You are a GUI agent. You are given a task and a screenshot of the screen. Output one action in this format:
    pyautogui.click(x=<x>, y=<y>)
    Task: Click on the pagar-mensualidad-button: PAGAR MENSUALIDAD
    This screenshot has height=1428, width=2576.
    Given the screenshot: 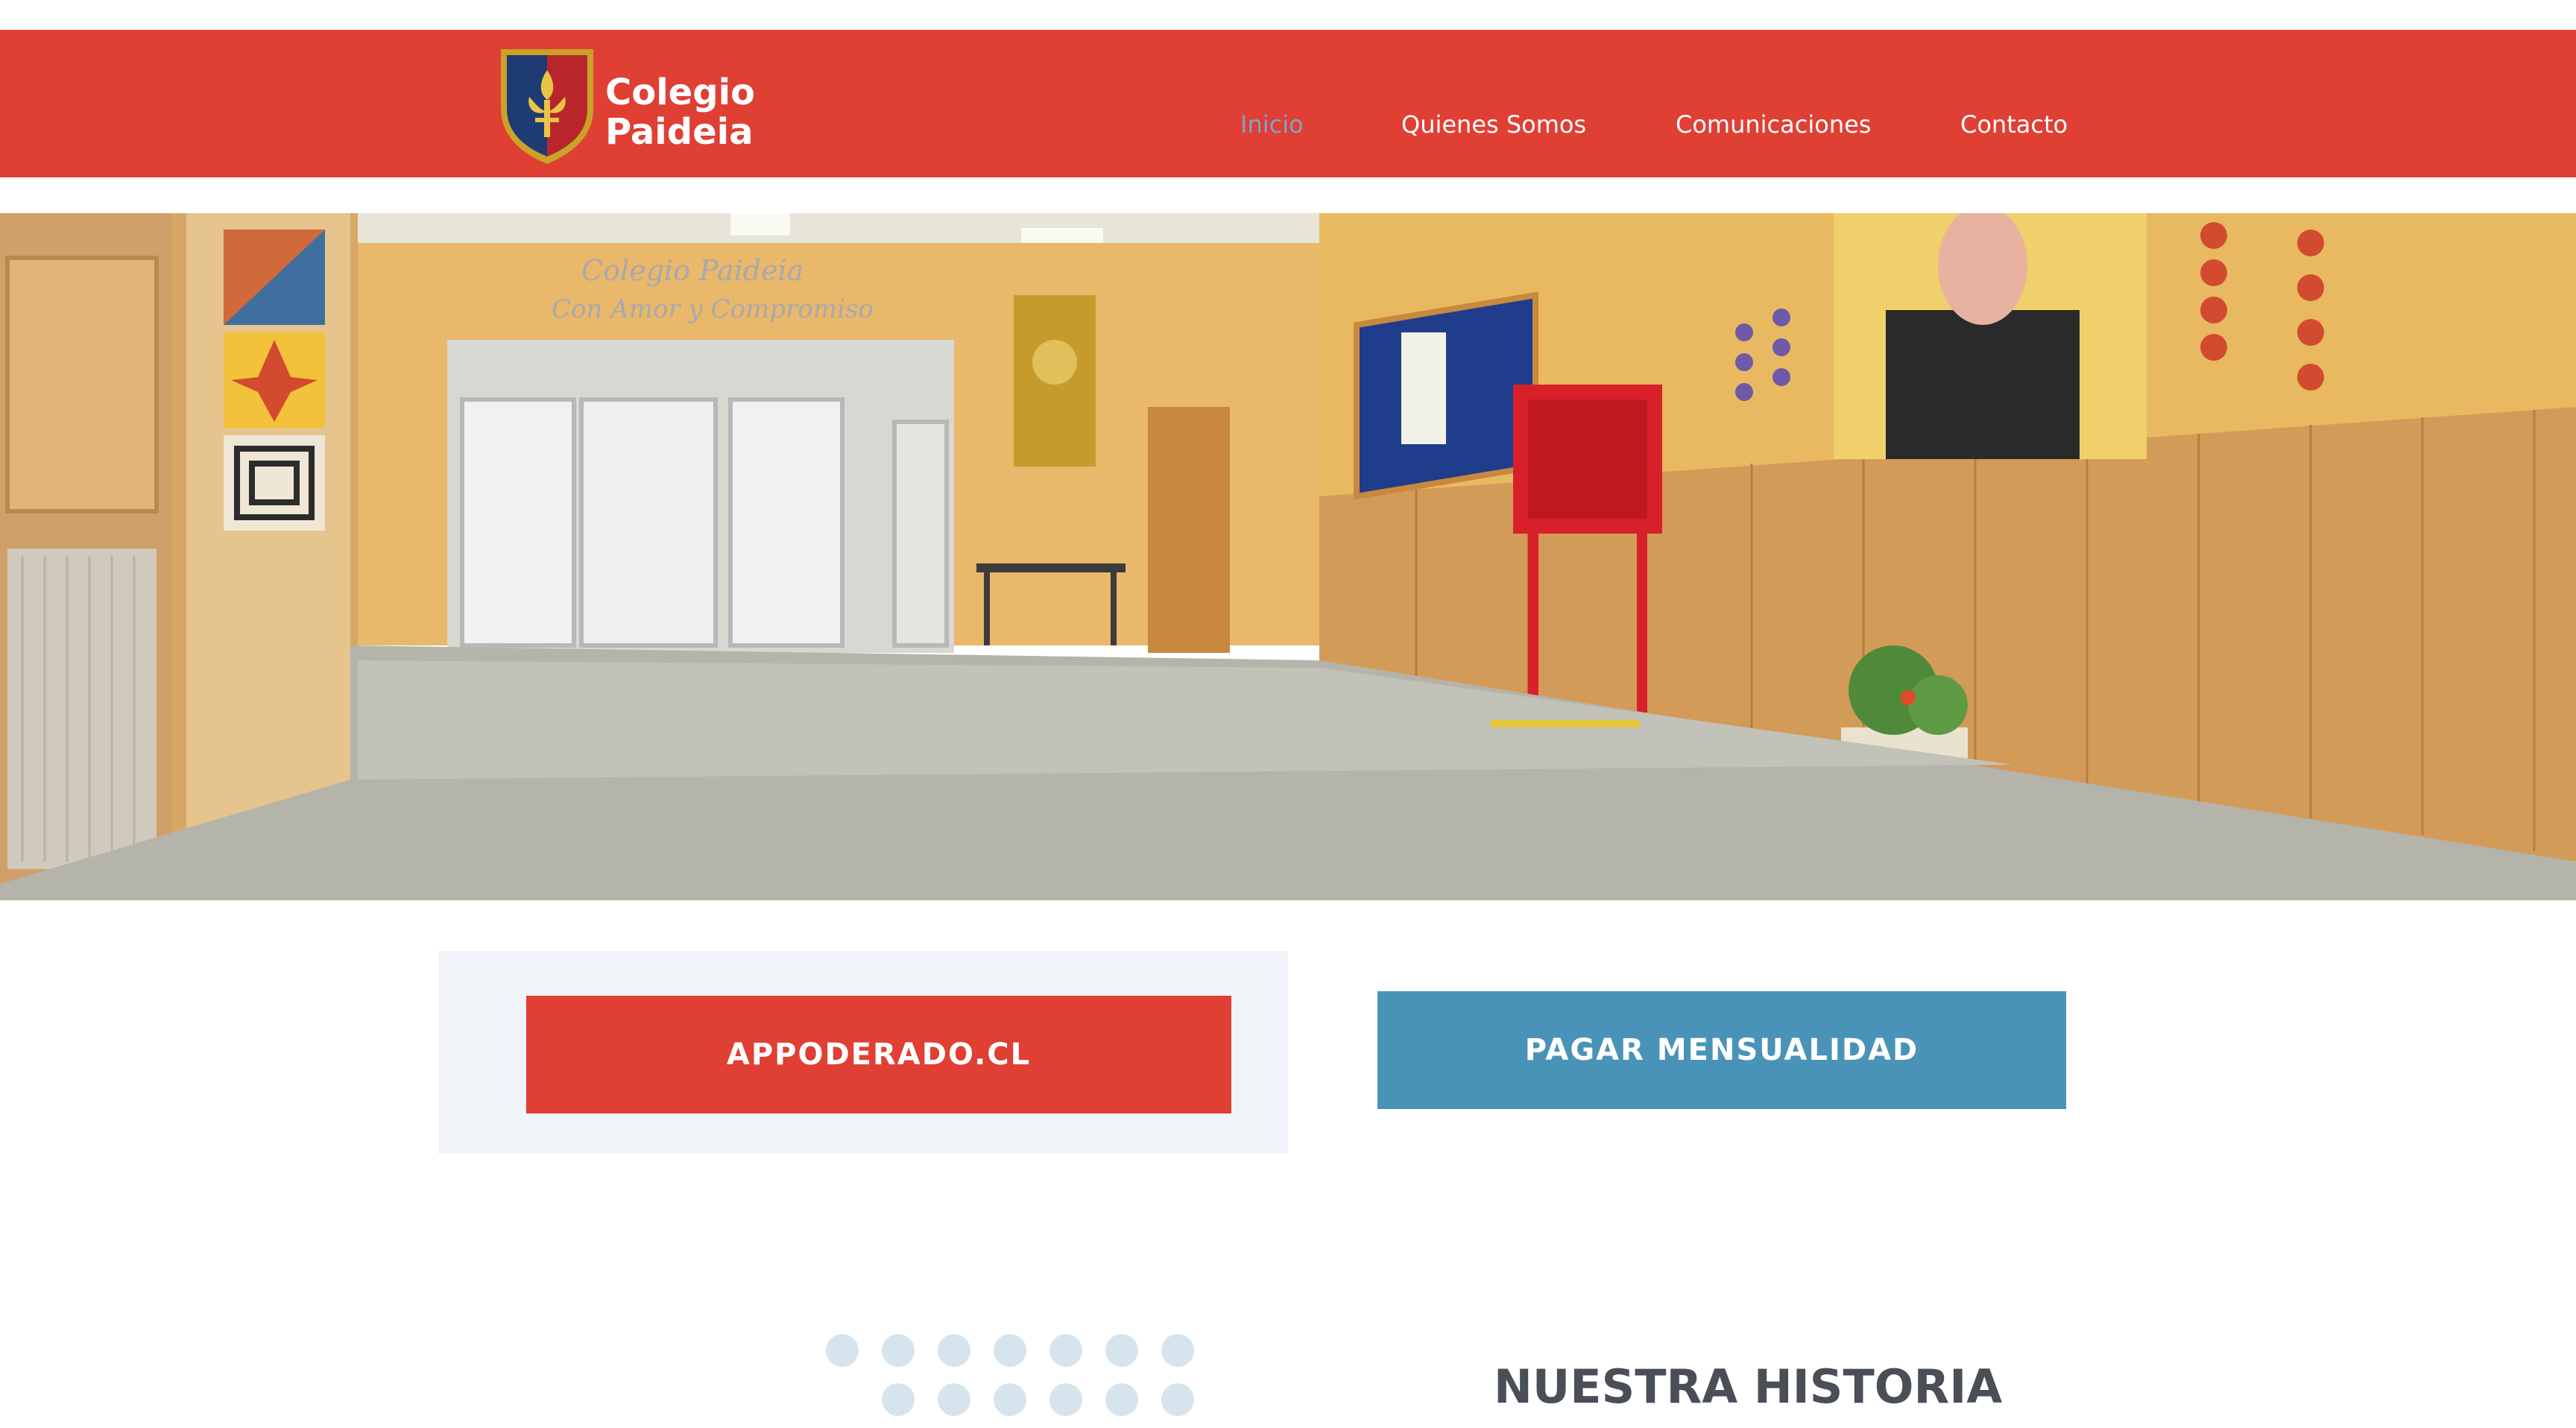 What is the action you would take?
    pyautogui.click(x=1721, y=1050)
    